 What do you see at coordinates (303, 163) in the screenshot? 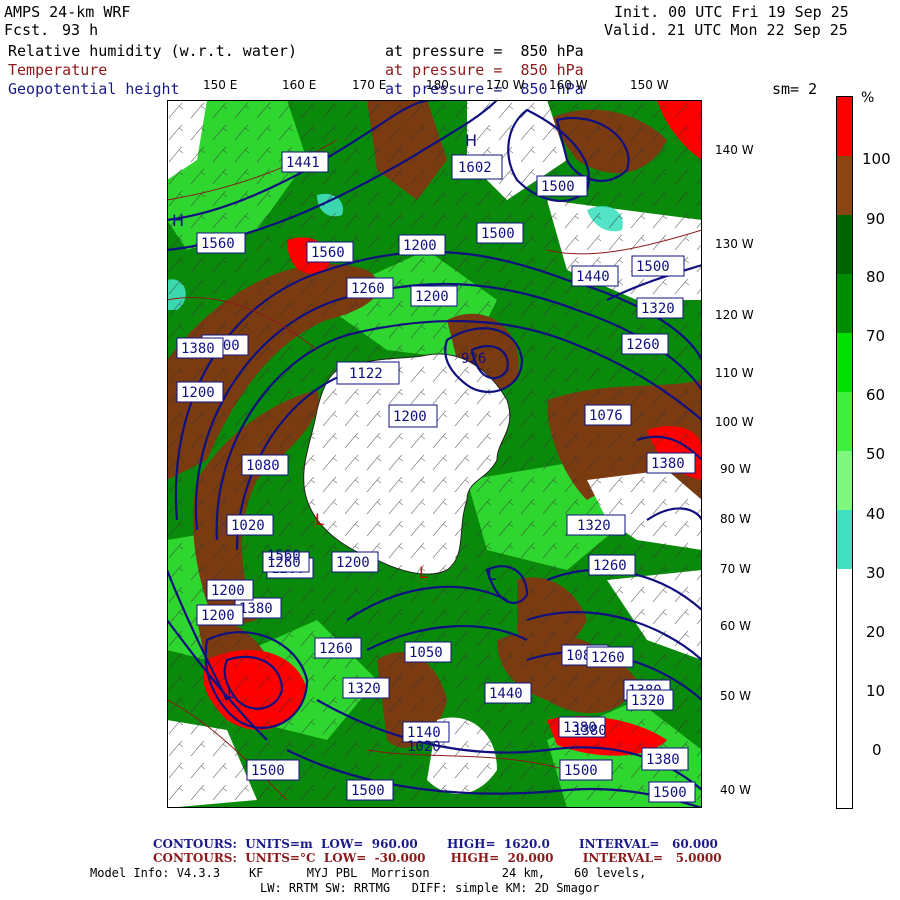
I see `height-label: 1441` at bounding box center [303, 163].